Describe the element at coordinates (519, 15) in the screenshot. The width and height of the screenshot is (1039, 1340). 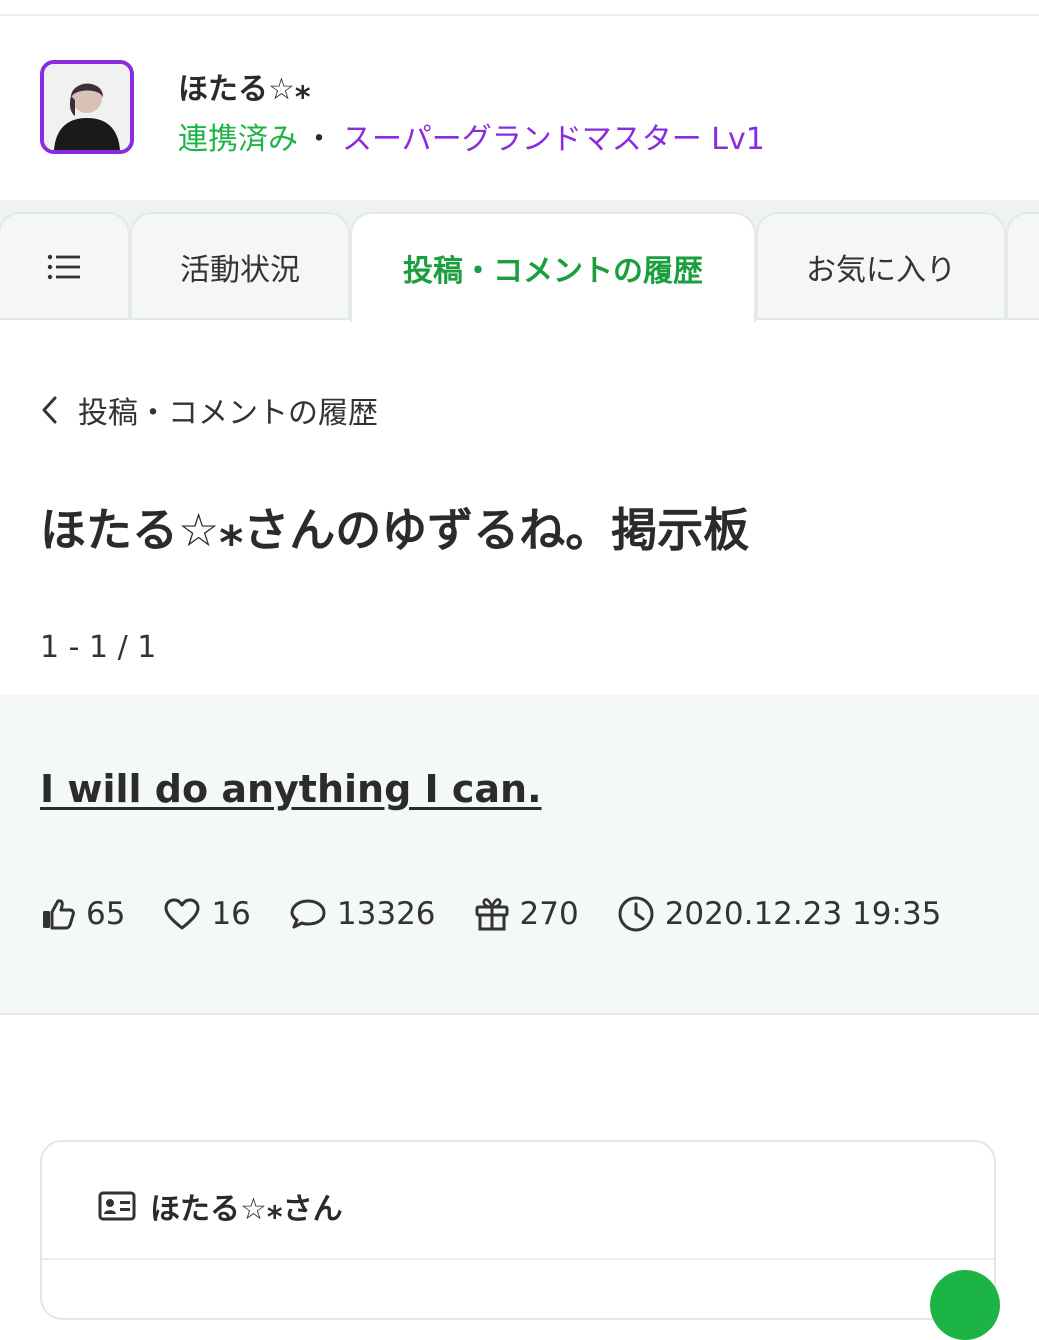
I see `top-divider` at that location.